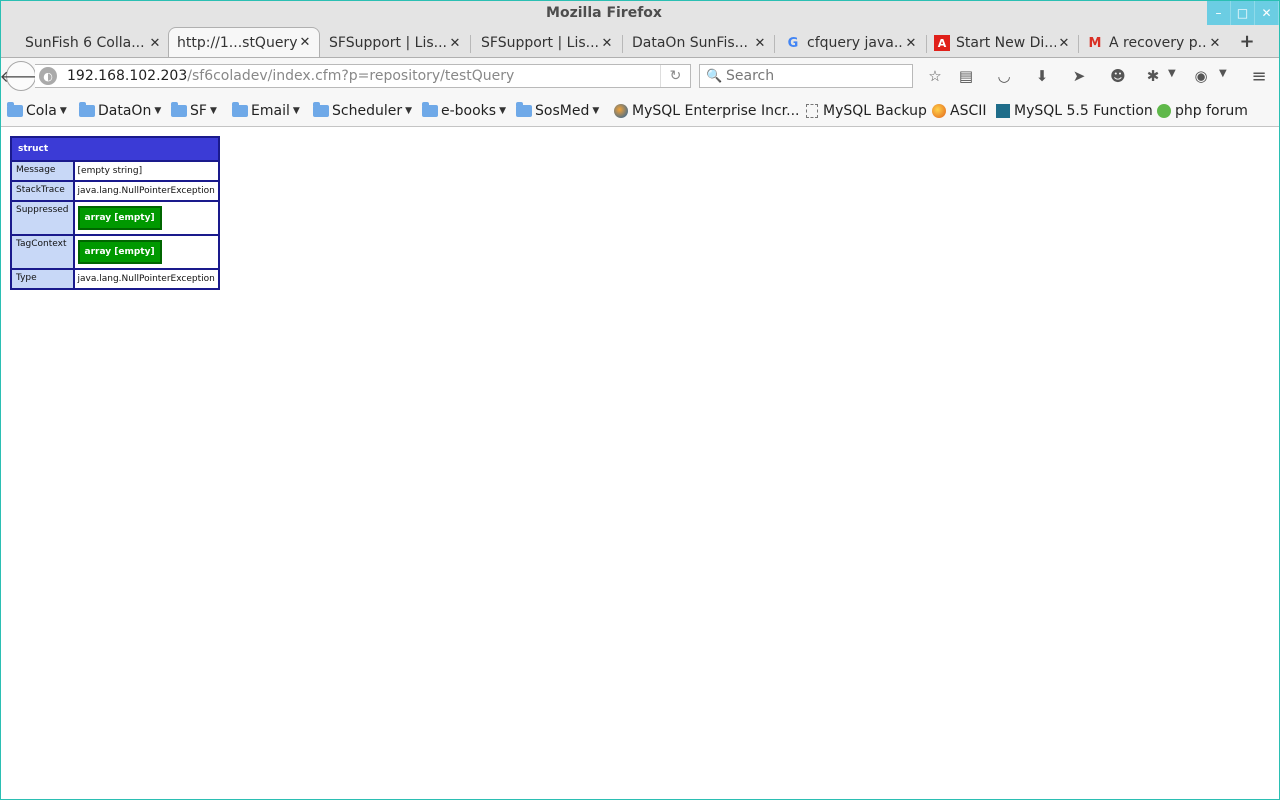 This screenshot has height=800, width=1280. Describe the element at coordinates (42, 252) in the screenshot. I see `struct-key: TagContext` at that location.